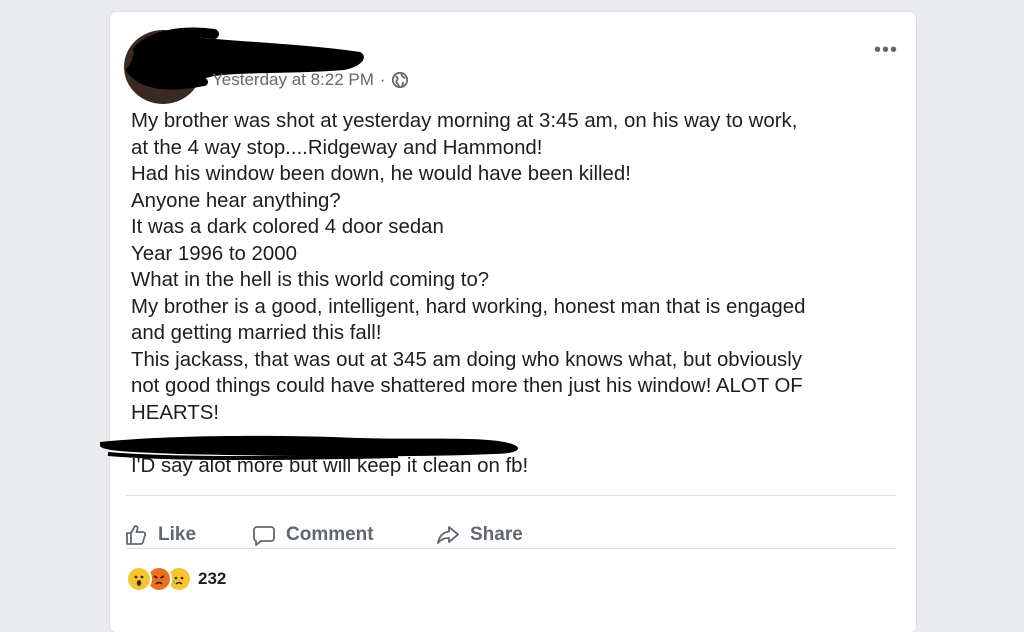  I want to click on timestamp: Yesterday at 8:22 PM, so click(293, 80).